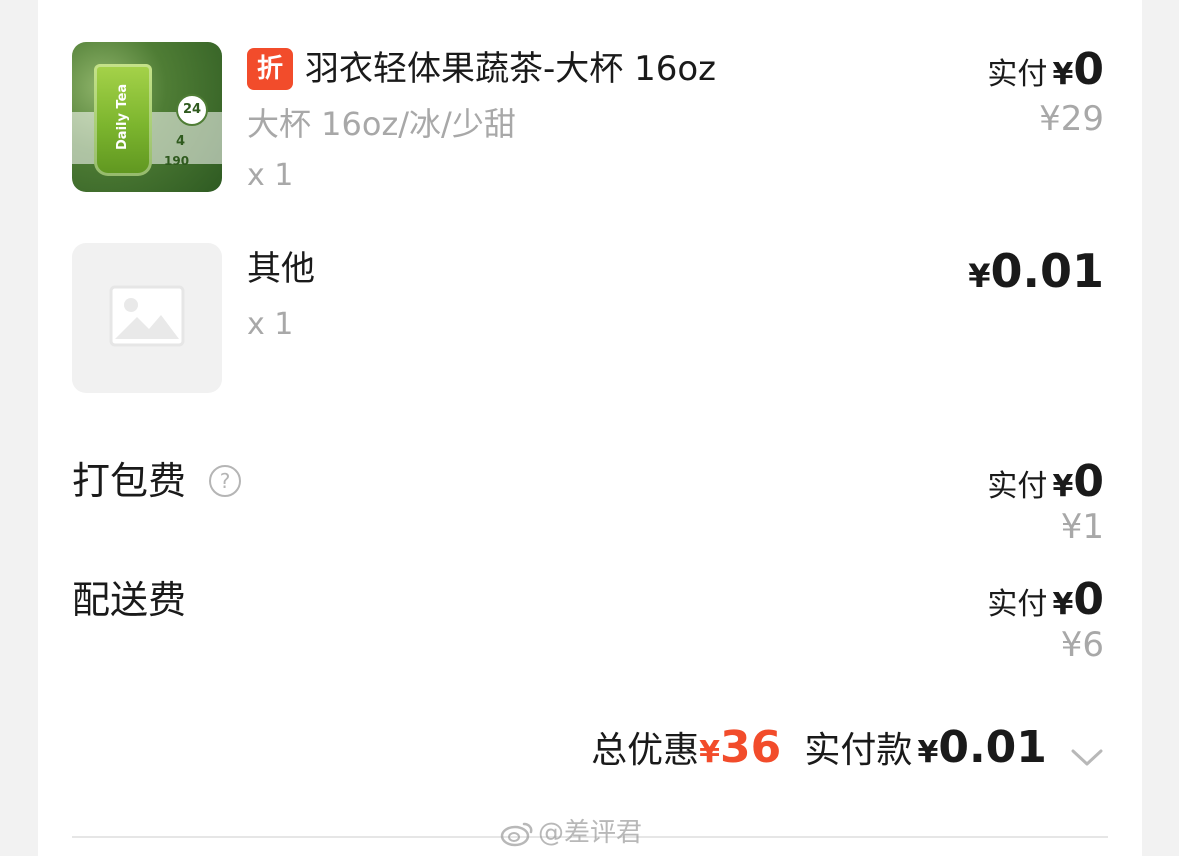 This screenshot has width=1179, height=856. I want to click on product-image-tea: Daily Tea 24 4 190, so click(147, 117).